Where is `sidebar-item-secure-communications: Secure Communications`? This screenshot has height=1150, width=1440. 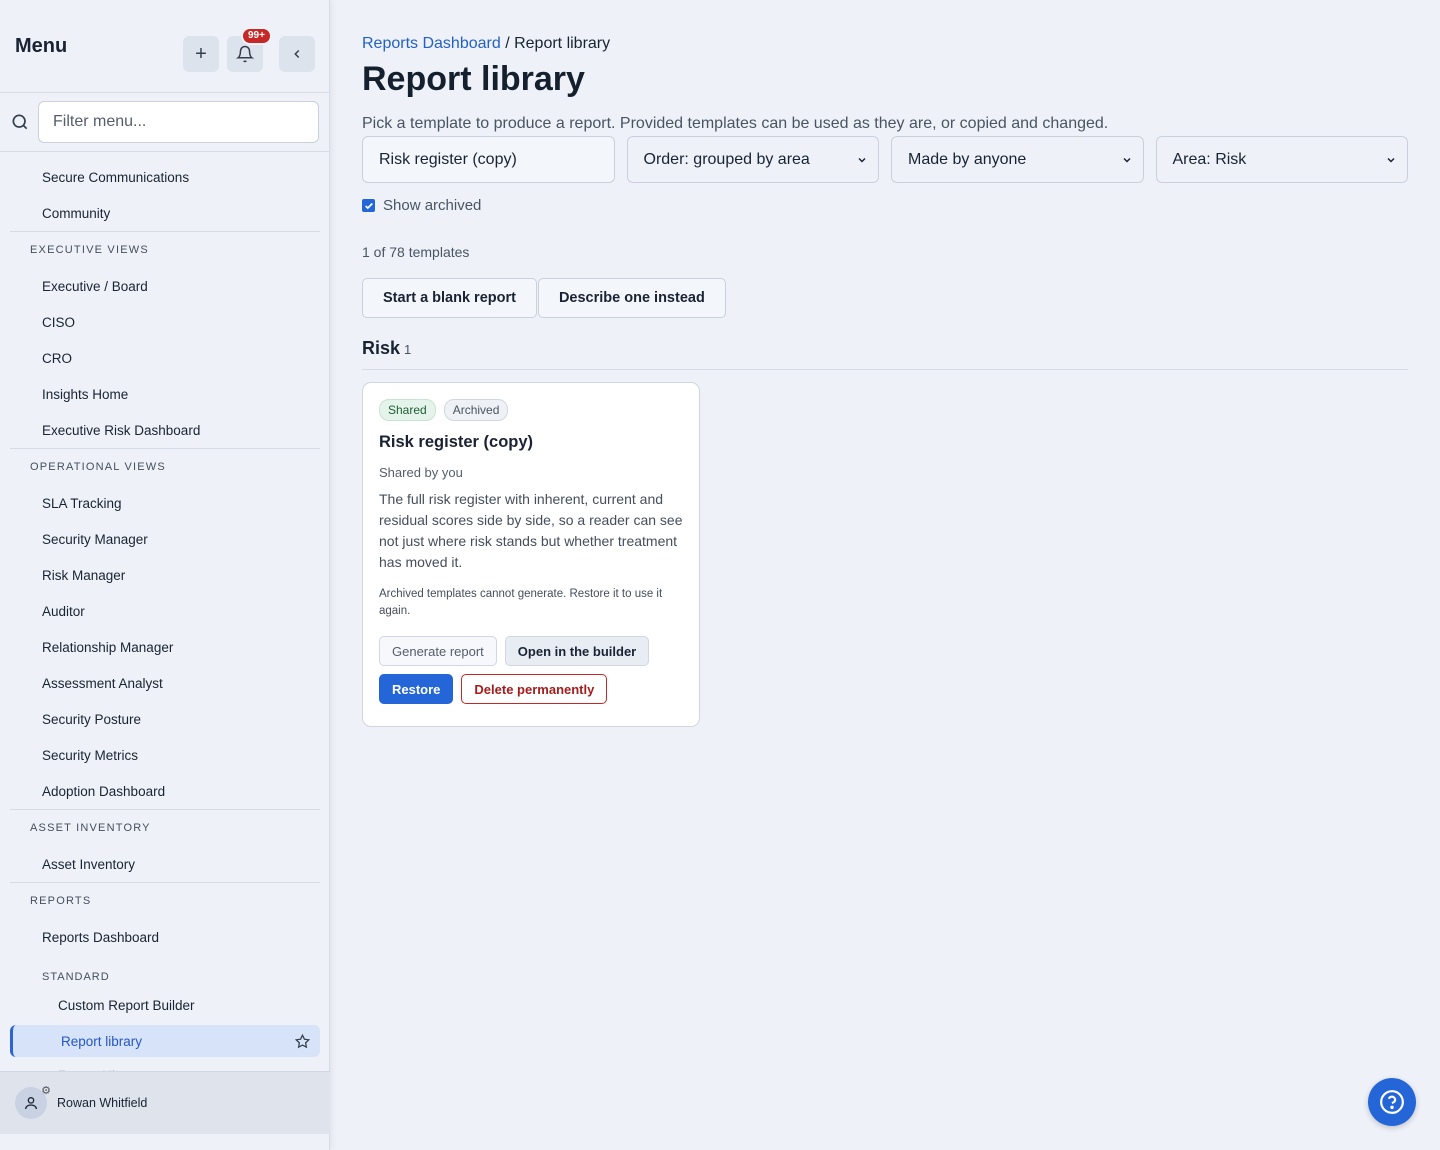
sidebar-item-secure-communications: Secure Communications is located at coordinates (165, 177).